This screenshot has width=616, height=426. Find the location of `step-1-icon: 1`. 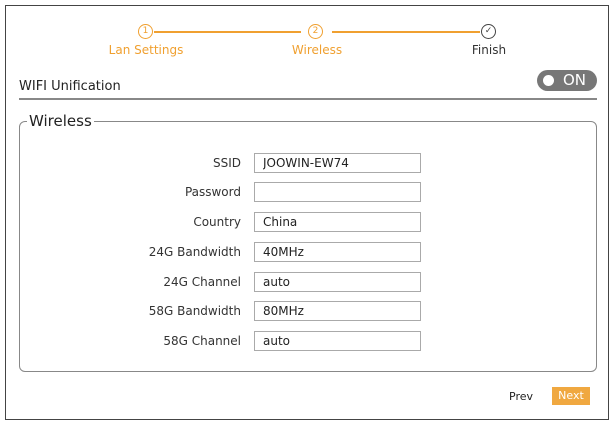

step-1-icon: 1 is located at coordinates (145, 31).